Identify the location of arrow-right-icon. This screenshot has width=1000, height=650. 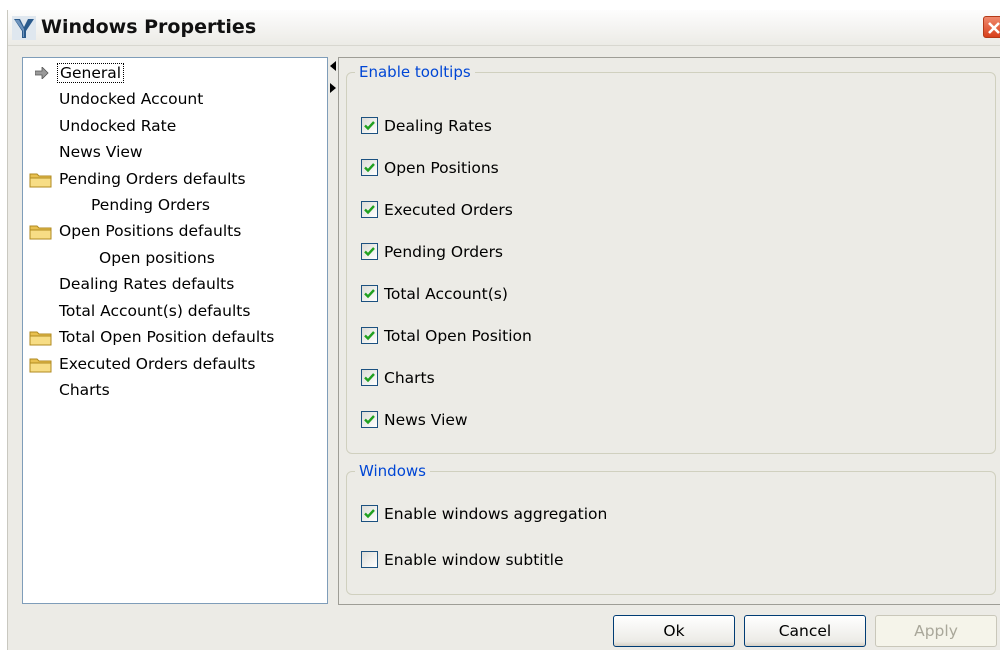
(42, 73).